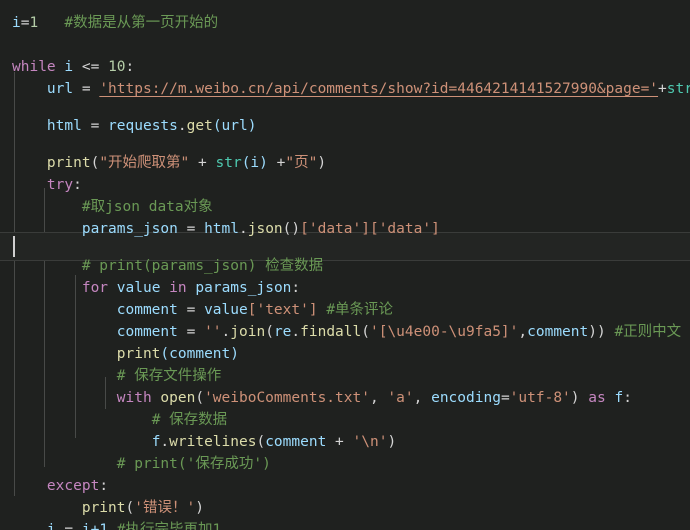 The width and height of the screenshot is (690, 530). I want to click on token-function-findall: findall, so click(331, 332).